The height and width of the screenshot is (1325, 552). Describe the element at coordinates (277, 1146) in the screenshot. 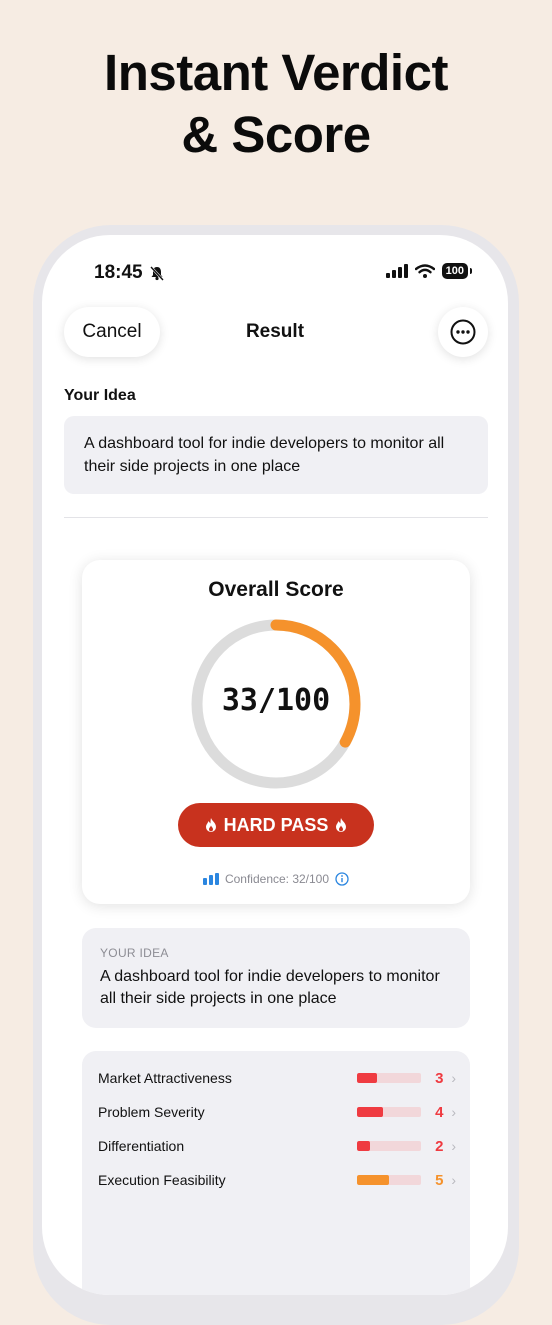

I see `metric-row-differentiation: Differentiation 2 ›` at that location.